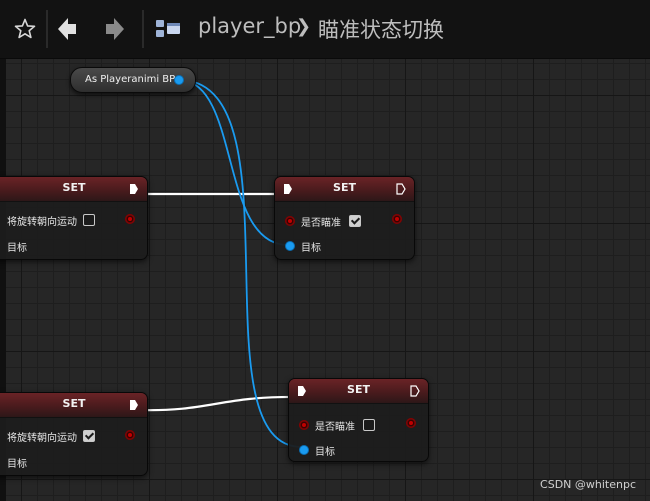 This screenshot has height=501, width=650. I want to click on back-button, so click(67, 29).